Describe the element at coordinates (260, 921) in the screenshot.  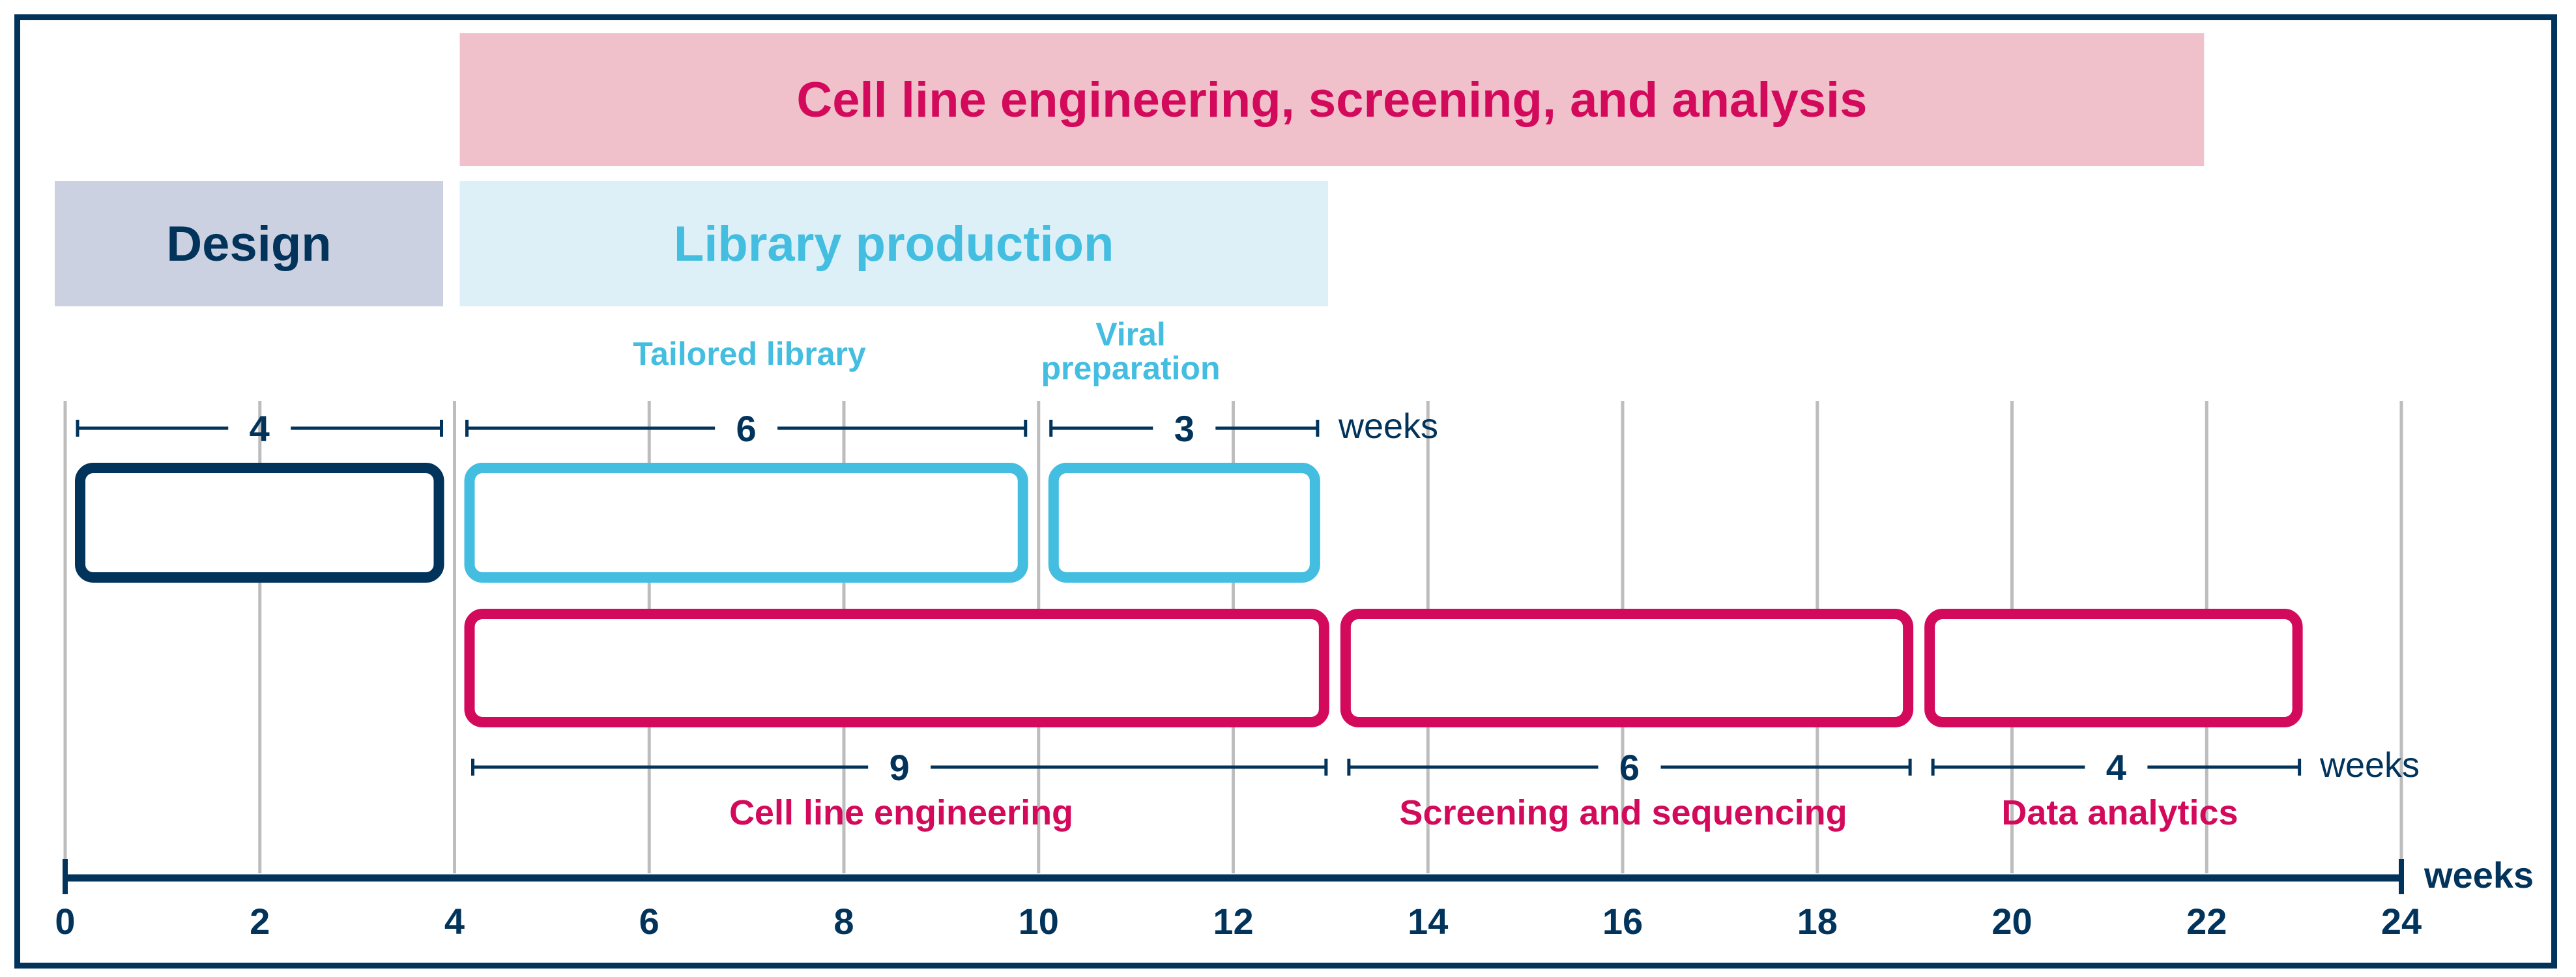
I see `axis-tick-label: 2` at that location.